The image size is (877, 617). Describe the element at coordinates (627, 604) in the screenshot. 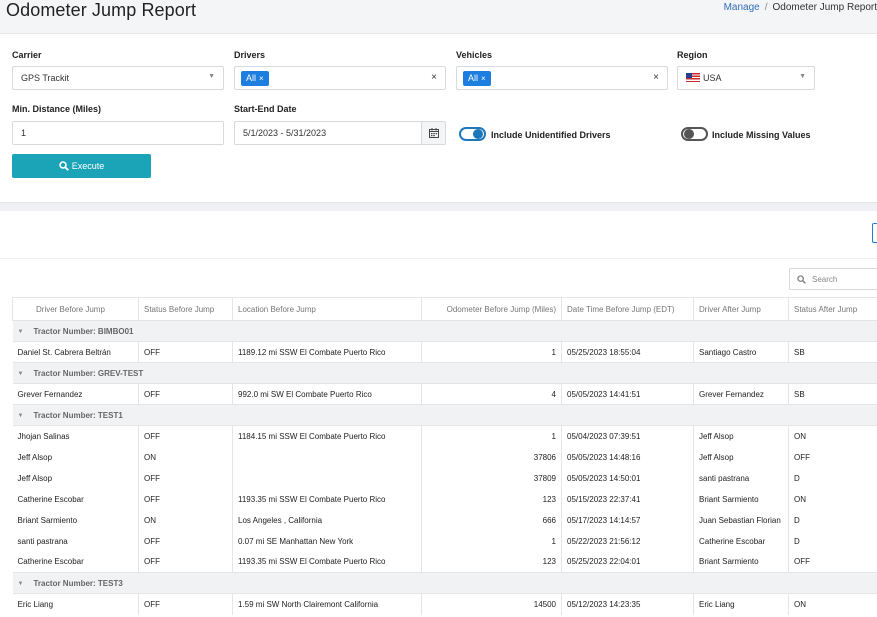

I see `cell-datetime-before: 05/12/2023 14:23:35` at that location.